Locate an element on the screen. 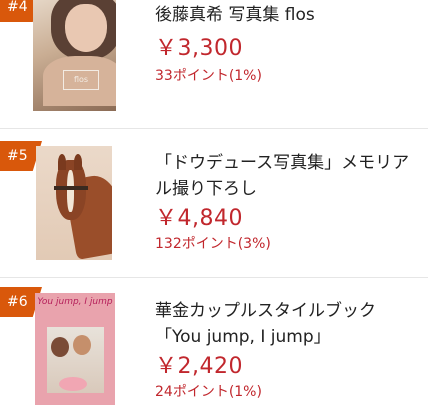  product-title-6: 華金カップルスタイルブック「You jump, I jump」 is located at coordinates (282, 324).